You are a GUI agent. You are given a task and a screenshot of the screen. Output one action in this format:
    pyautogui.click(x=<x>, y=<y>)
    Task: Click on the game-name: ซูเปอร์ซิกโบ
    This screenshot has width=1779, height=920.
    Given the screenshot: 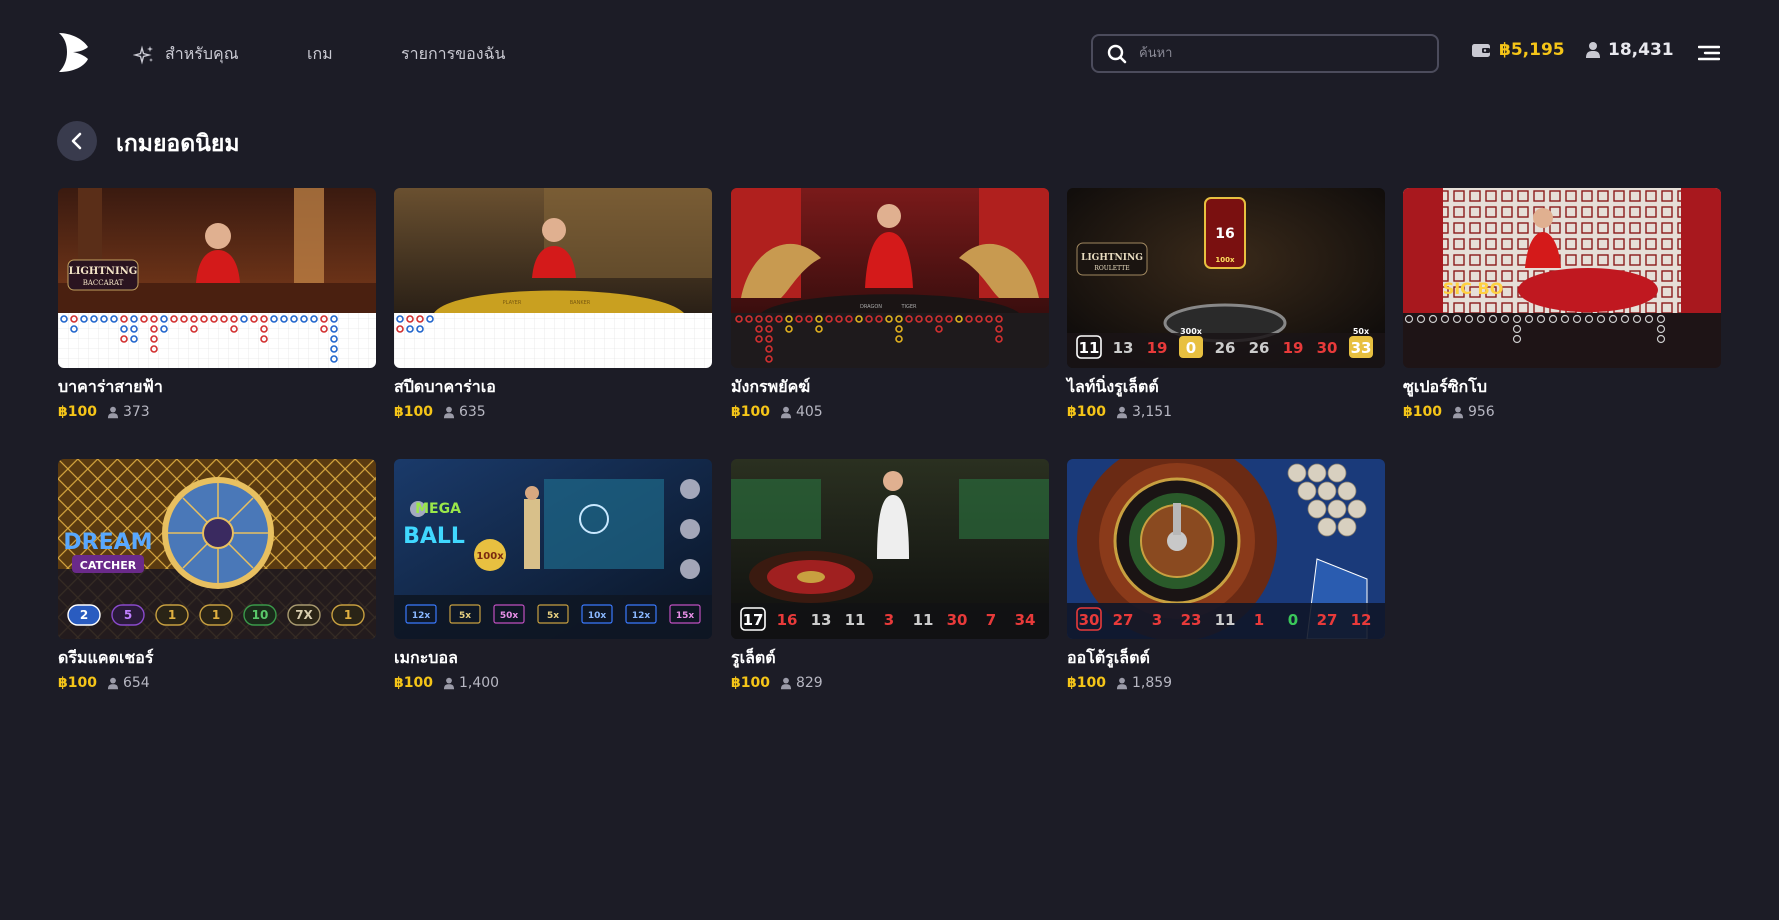 What is the action you would take?
    pyautogui.click(x=1445, y=386)
    